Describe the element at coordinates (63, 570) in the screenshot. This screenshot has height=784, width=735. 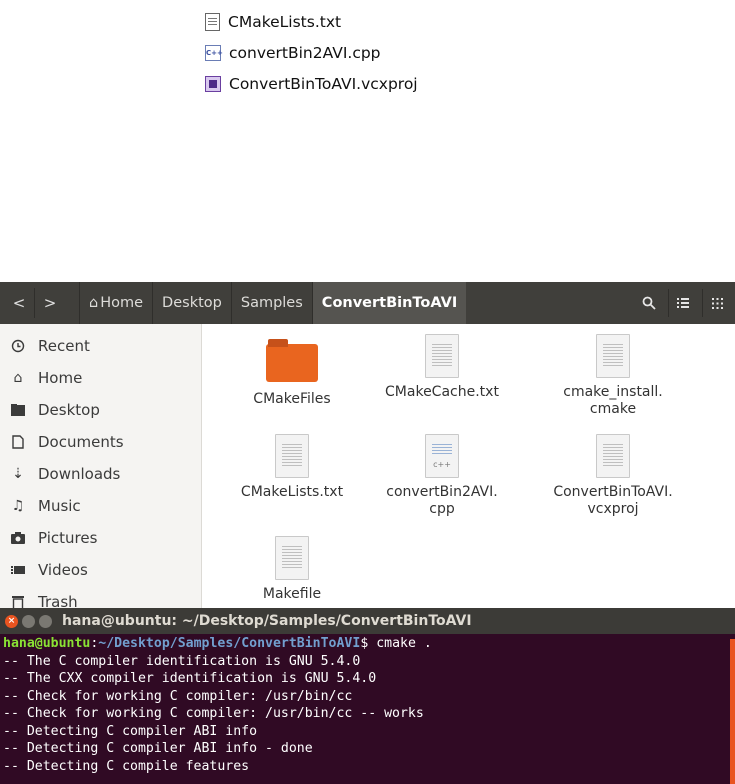
I see `sidebar-item-label: Videos` at that location.